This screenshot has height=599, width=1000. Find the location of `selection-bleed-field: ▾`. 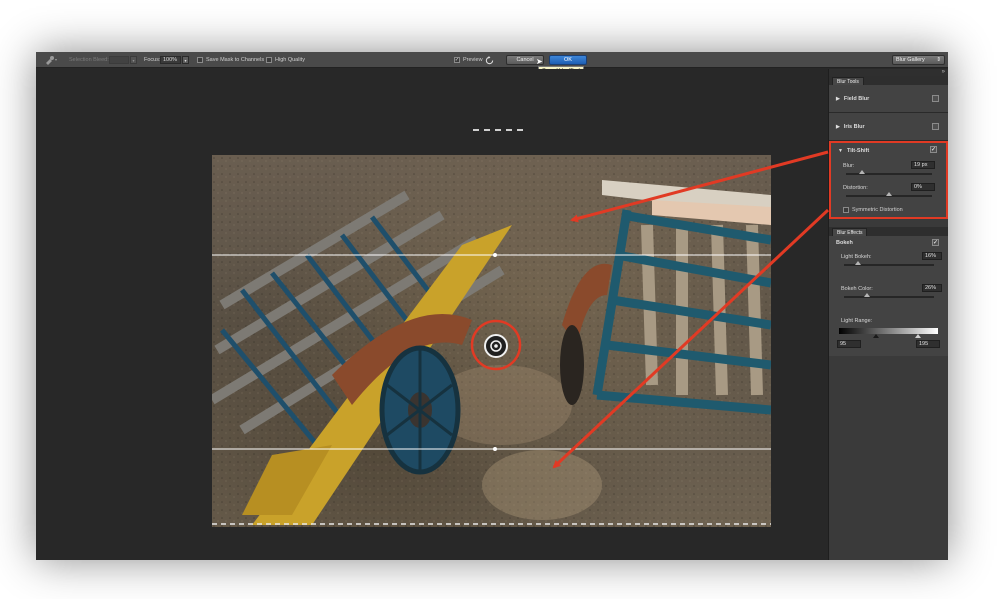

selection-bleed-field: ▾ is located at coordinates (123, 60).